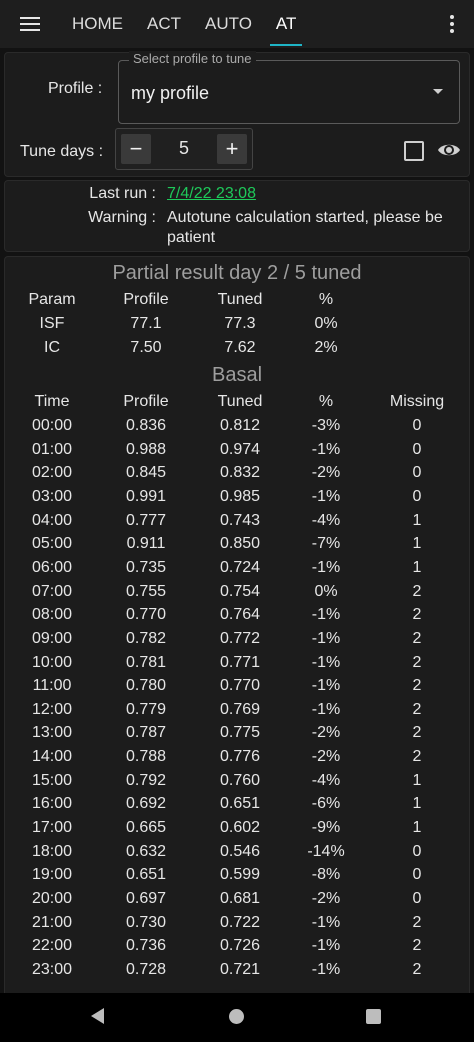 Image resolution: width=474 pixels, height=1042 pixels. I want to click on param-tuned: 77.3, so click(240, 323).